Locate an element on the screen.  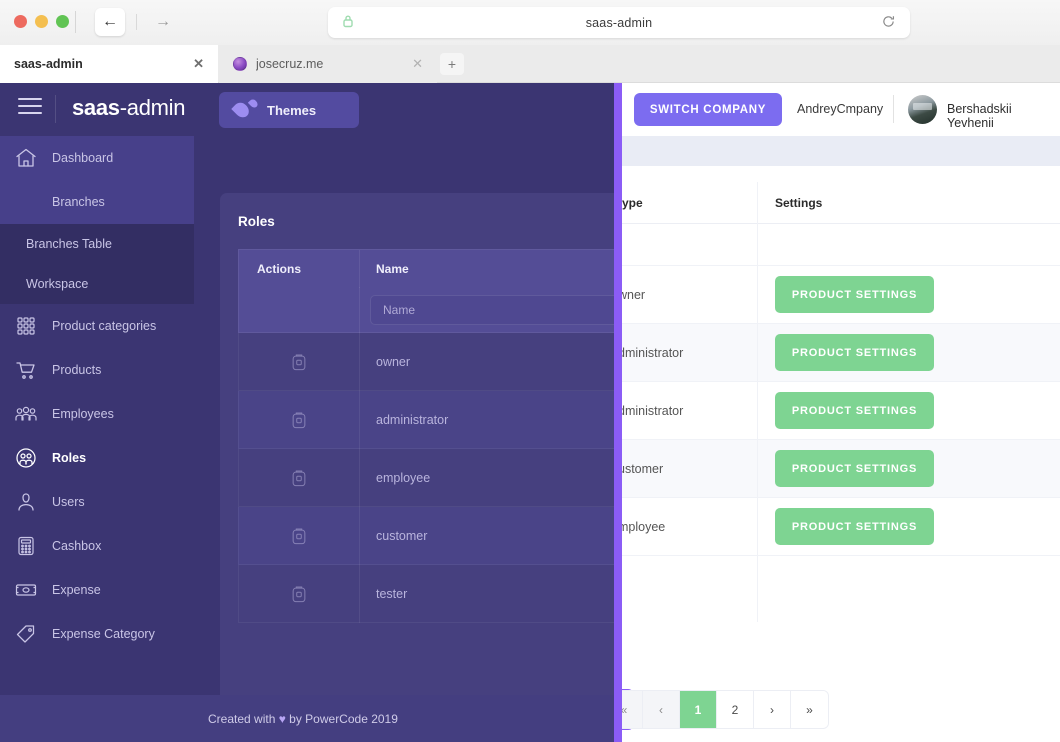
window-traffic-lights is located at coordinates (41, 21).